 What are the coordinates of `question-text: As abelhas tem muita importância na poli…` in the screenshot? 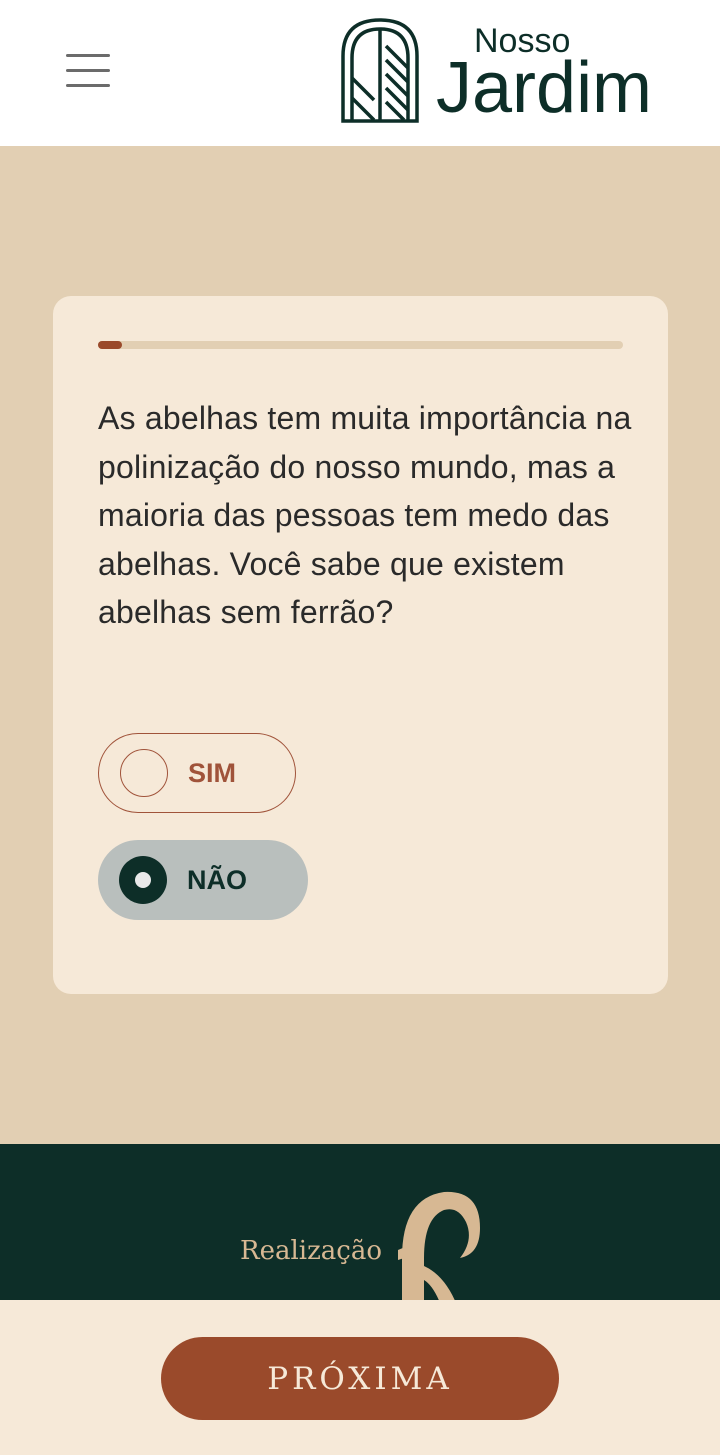 It's located at (365, 515).